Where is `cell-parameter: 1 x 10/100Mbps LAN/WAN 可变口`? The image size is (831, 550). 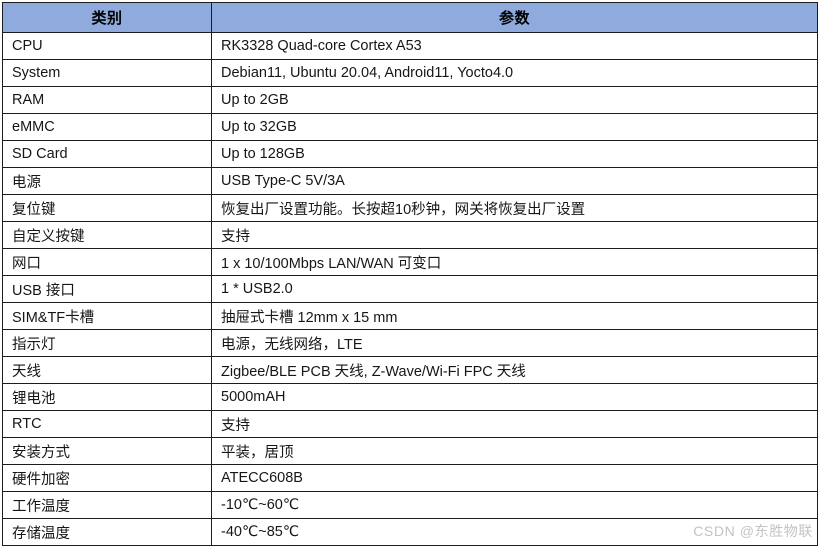 cell-parameter: 1 x 10/100Mbps LAN/WAN 可变口 is located at coordinates (514, 262).